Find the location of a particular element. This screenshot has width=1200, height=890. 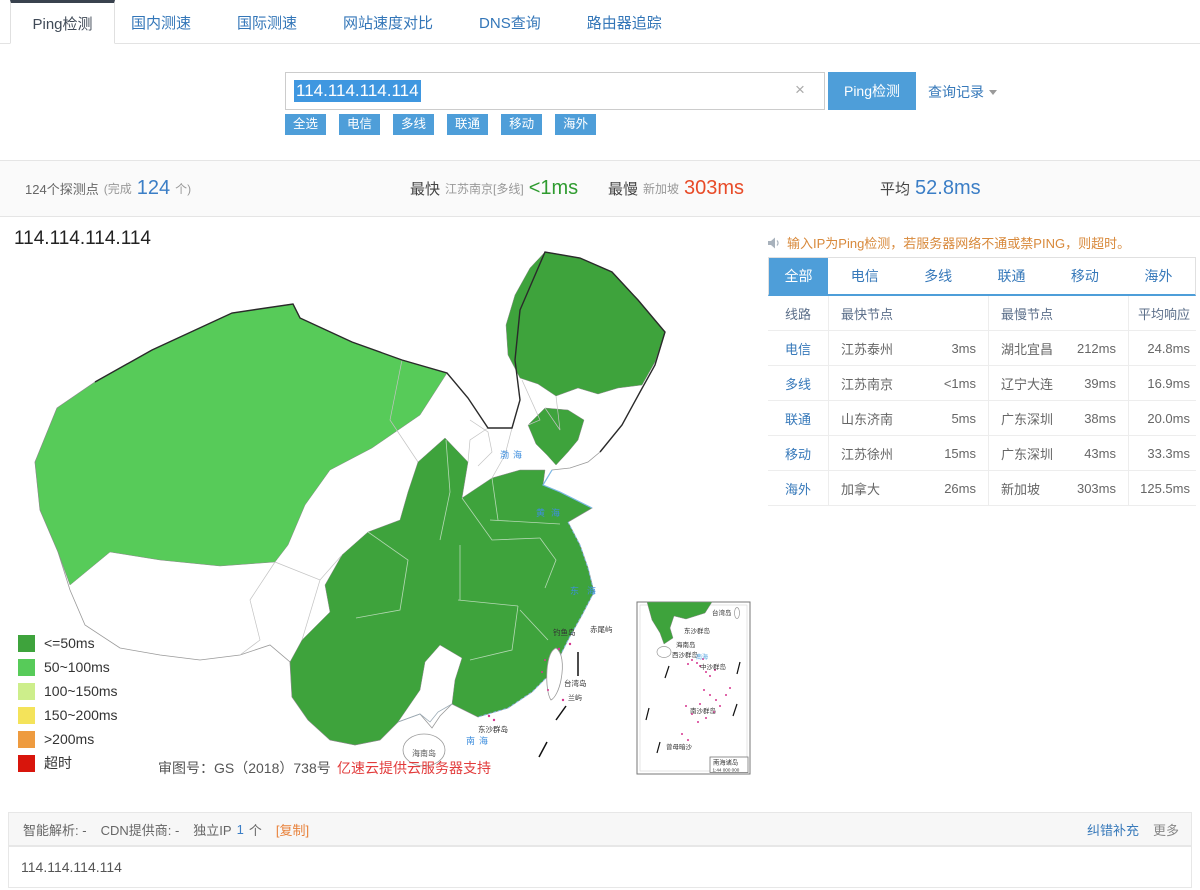

table-header-row: 线路 最快节点 最慢节点 平均响应 is located at coordinates (982, 313).